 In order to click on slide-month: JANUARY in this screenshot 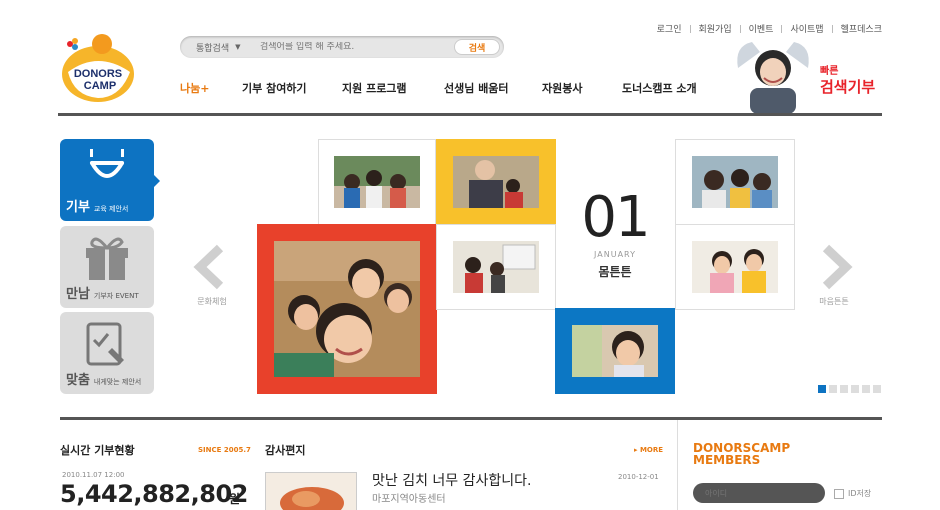, I will do `click(615, 254)`.